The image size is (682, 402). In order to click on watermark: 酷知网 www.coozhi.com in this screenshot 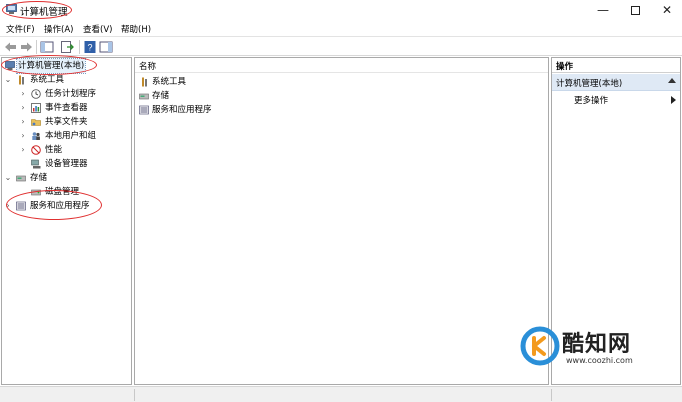, I will do `click(585, 346)`.